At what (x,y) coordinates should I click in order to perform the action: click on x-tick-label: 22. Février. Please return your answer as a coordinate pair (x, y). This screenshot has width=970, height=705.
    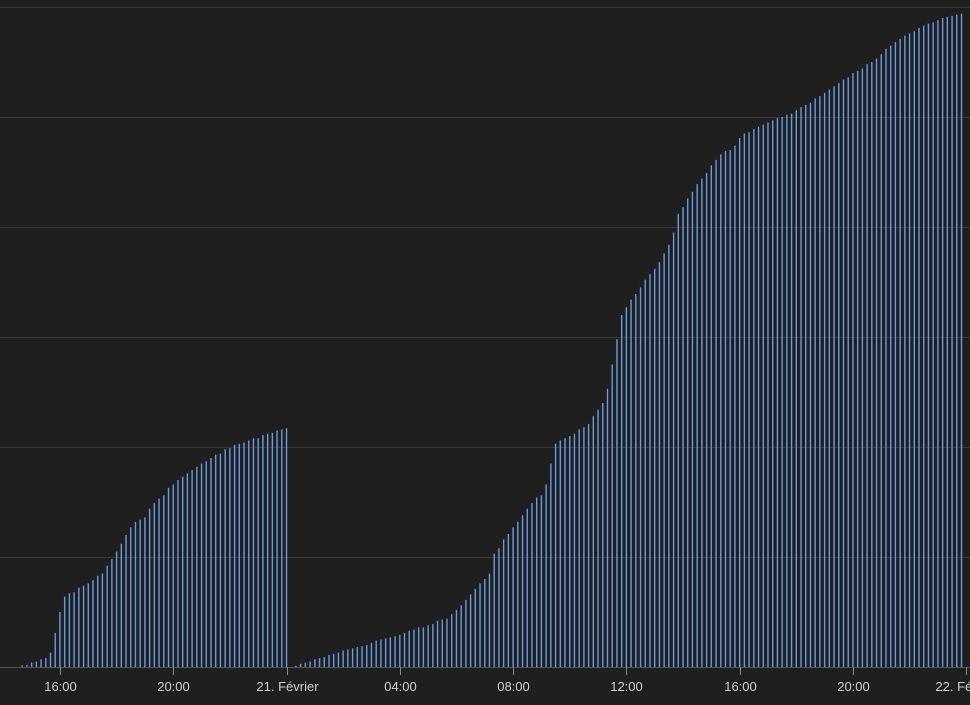
    Looking at the image, I should click on (952, 686).